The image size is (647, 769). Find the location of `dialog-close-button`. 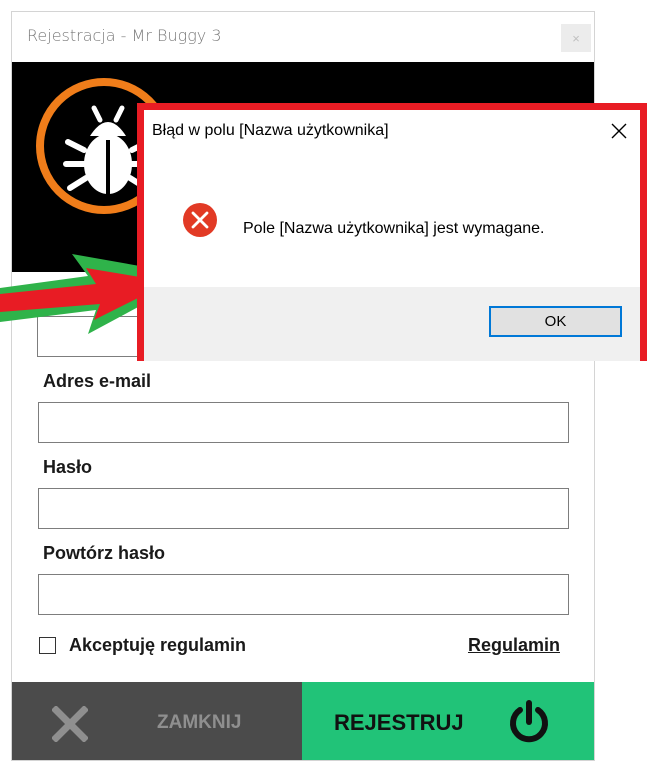

dialog-close-button is located at coordinates (619, 131).